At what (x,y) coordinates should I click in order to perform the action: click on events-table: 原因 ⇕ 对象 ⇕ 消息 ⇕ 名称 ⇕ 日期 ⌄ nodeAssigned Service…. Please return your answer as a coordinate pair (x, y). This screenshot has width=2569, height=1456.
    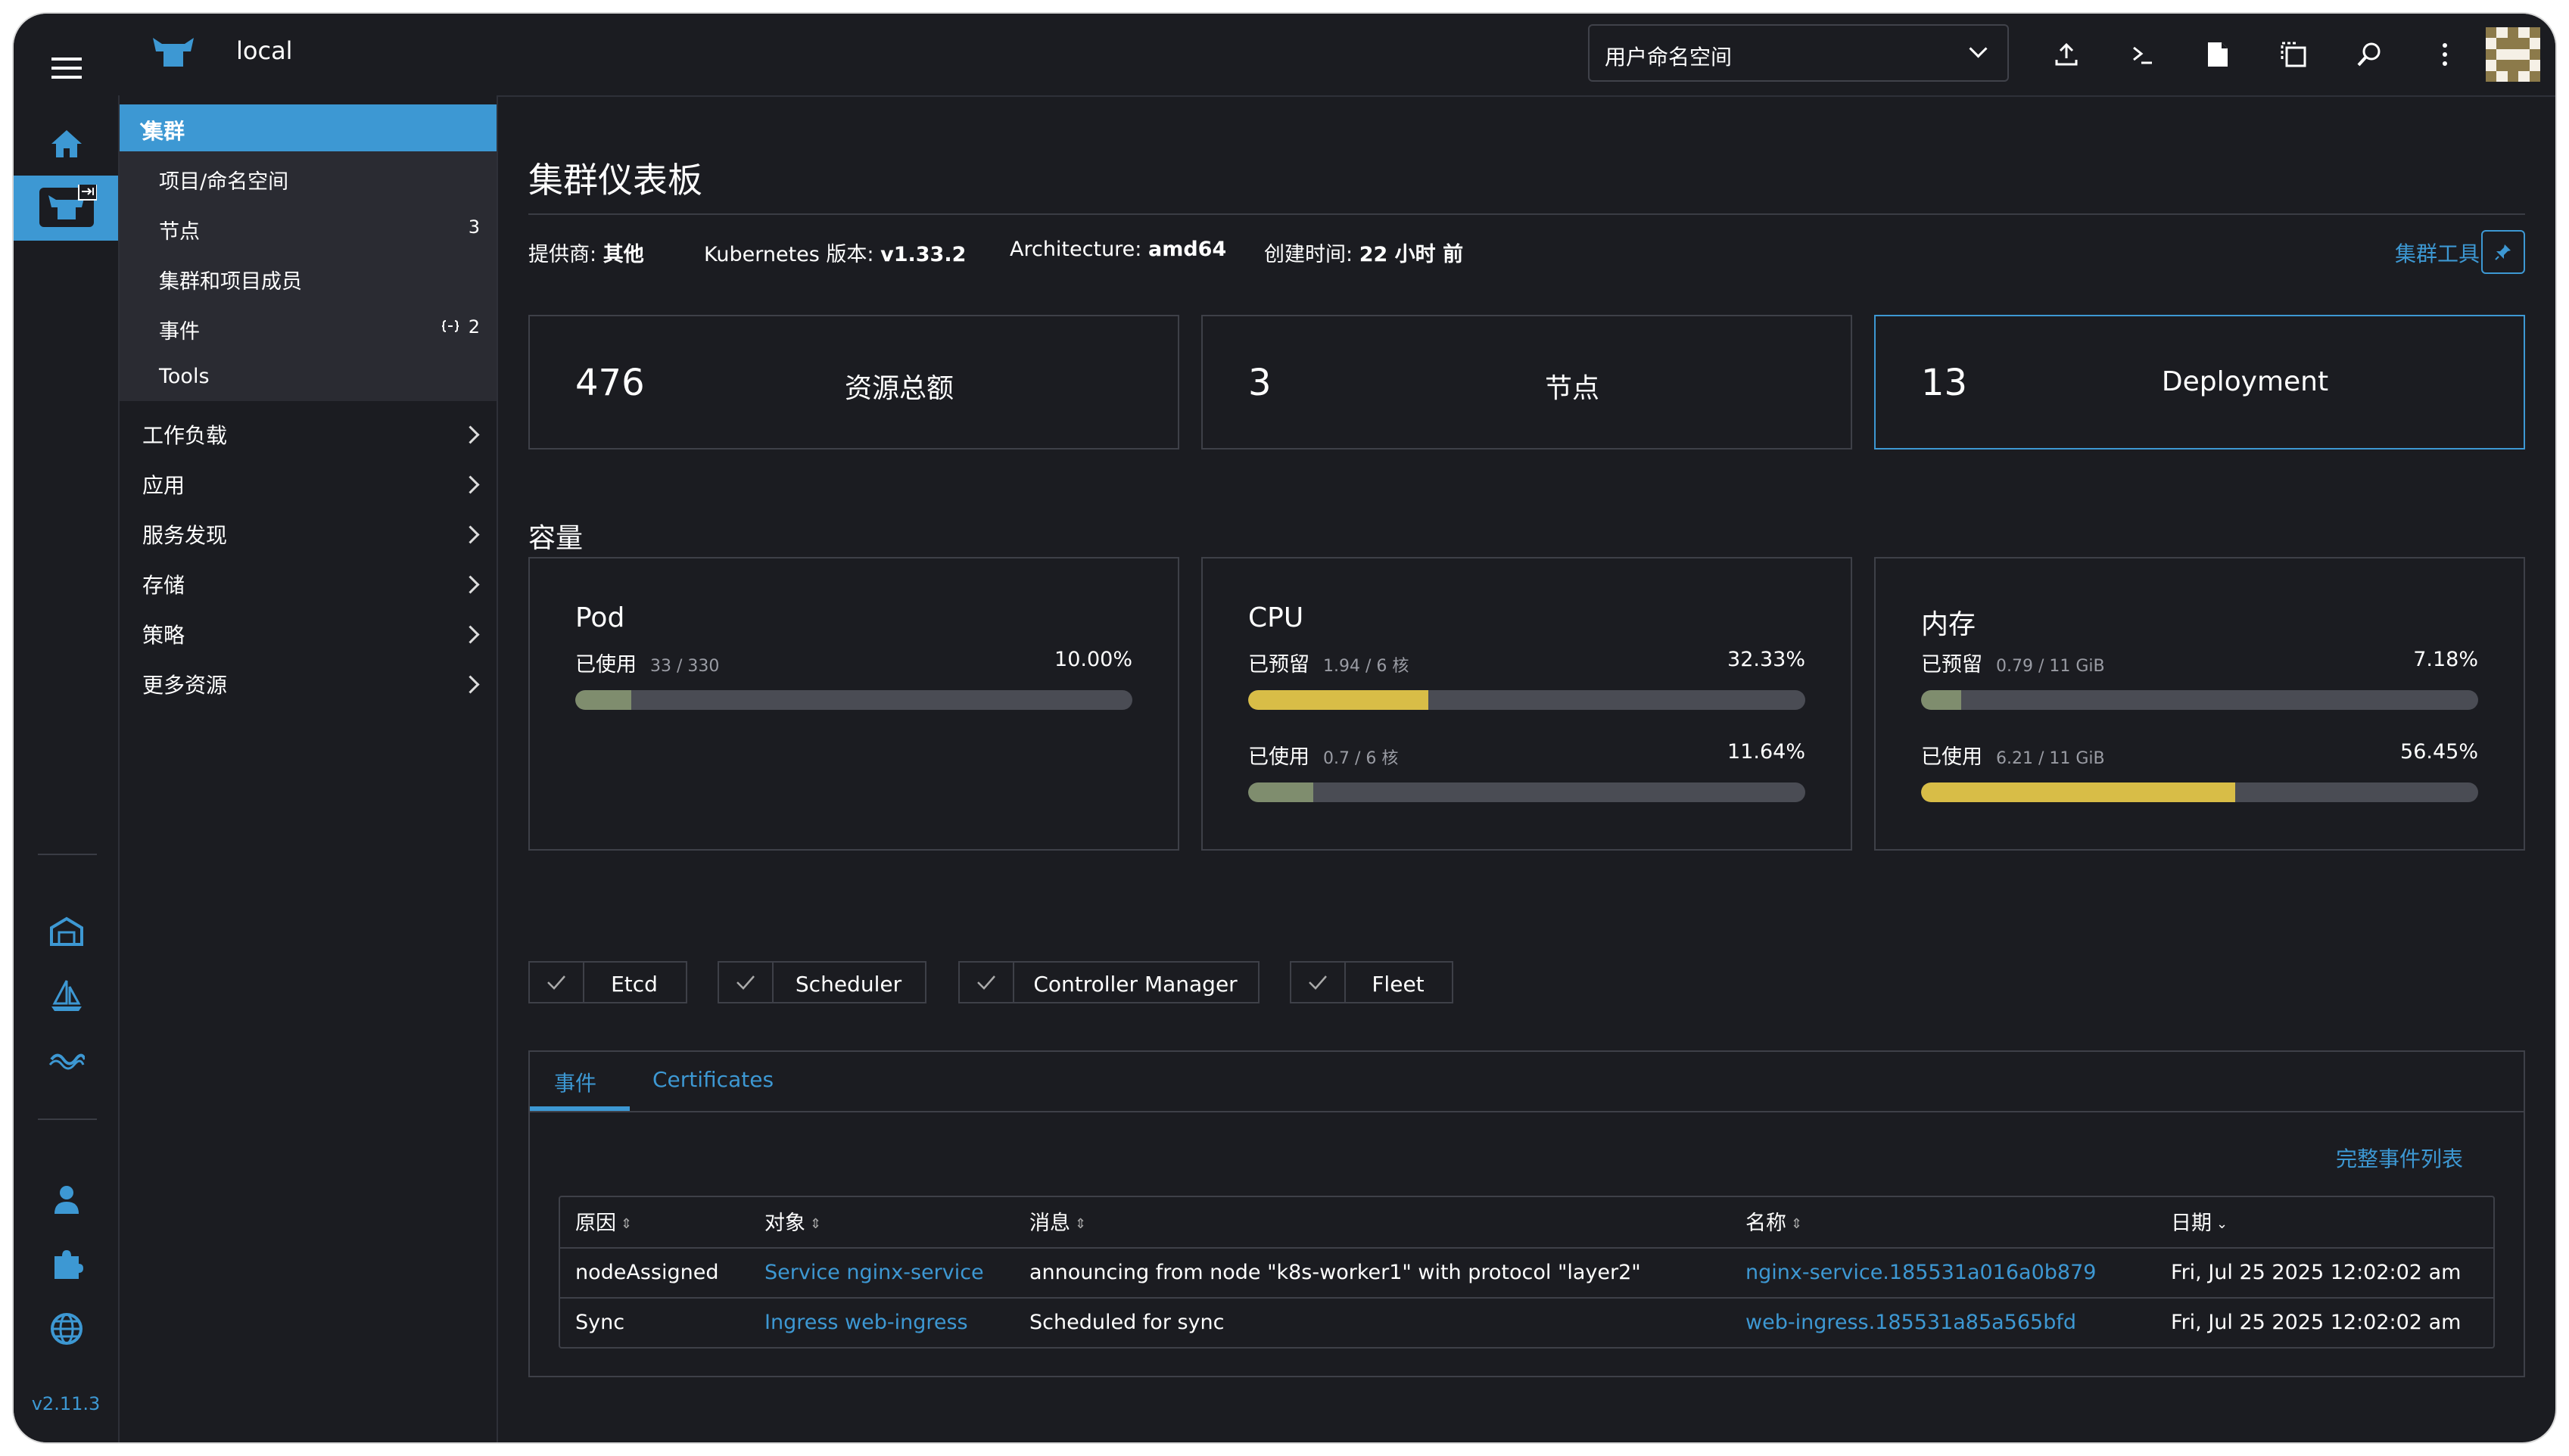
    Looking at the image, I should click on (1527, 1272).